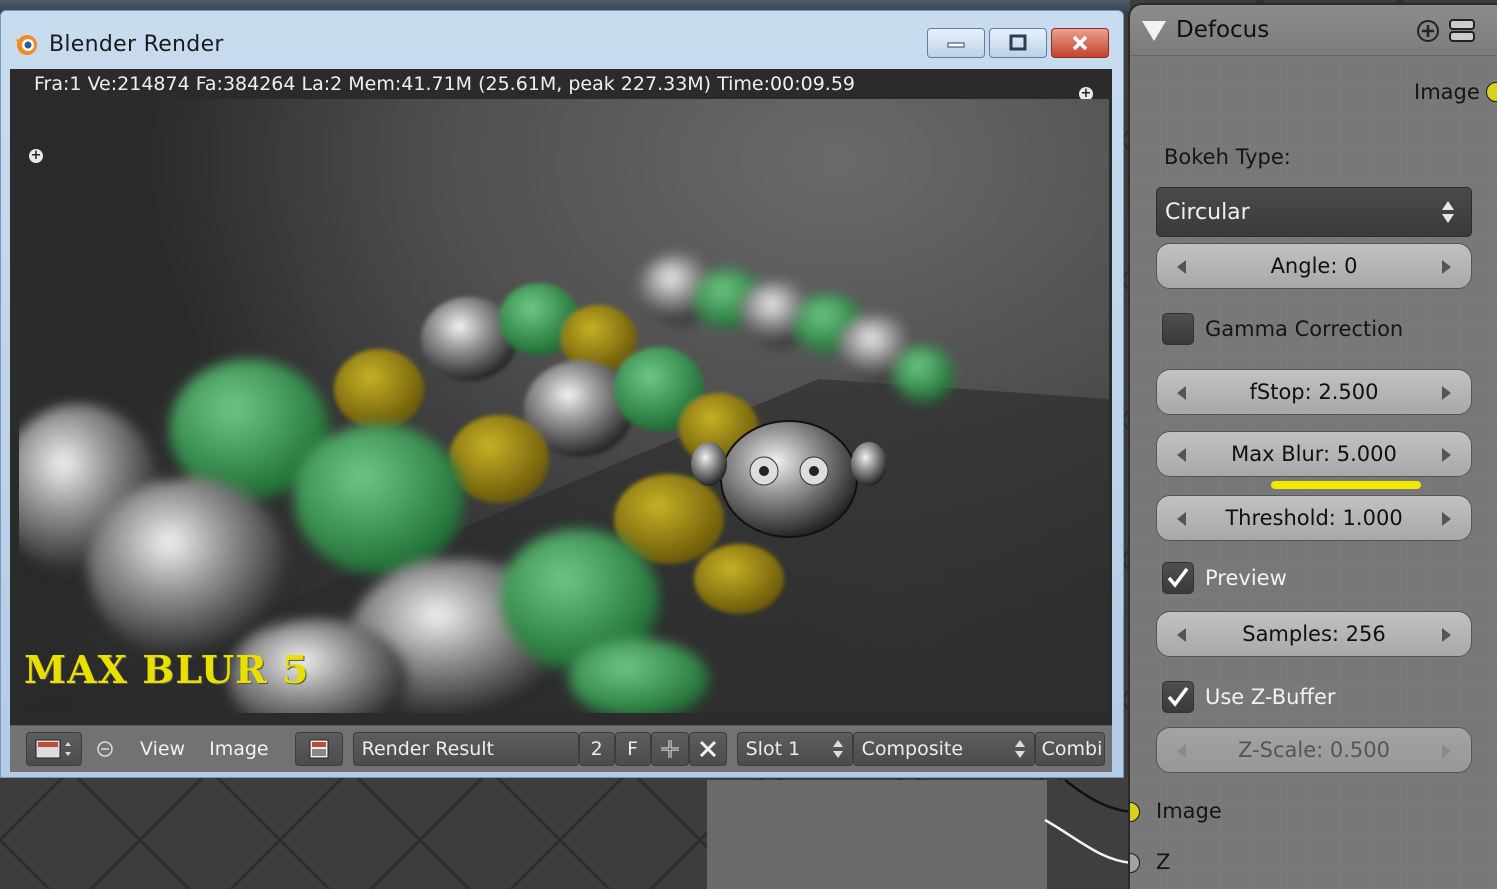 This screenshot has width=1497, height=889. What do you see at coordinates (162, 749) in the screenshot?
I see `view-menu: View` at bounding box center [162, 749].